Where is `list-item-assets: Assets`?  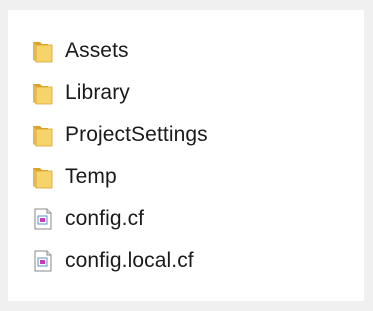
list-item-assets: Assets is located at coordinates (119, 51).